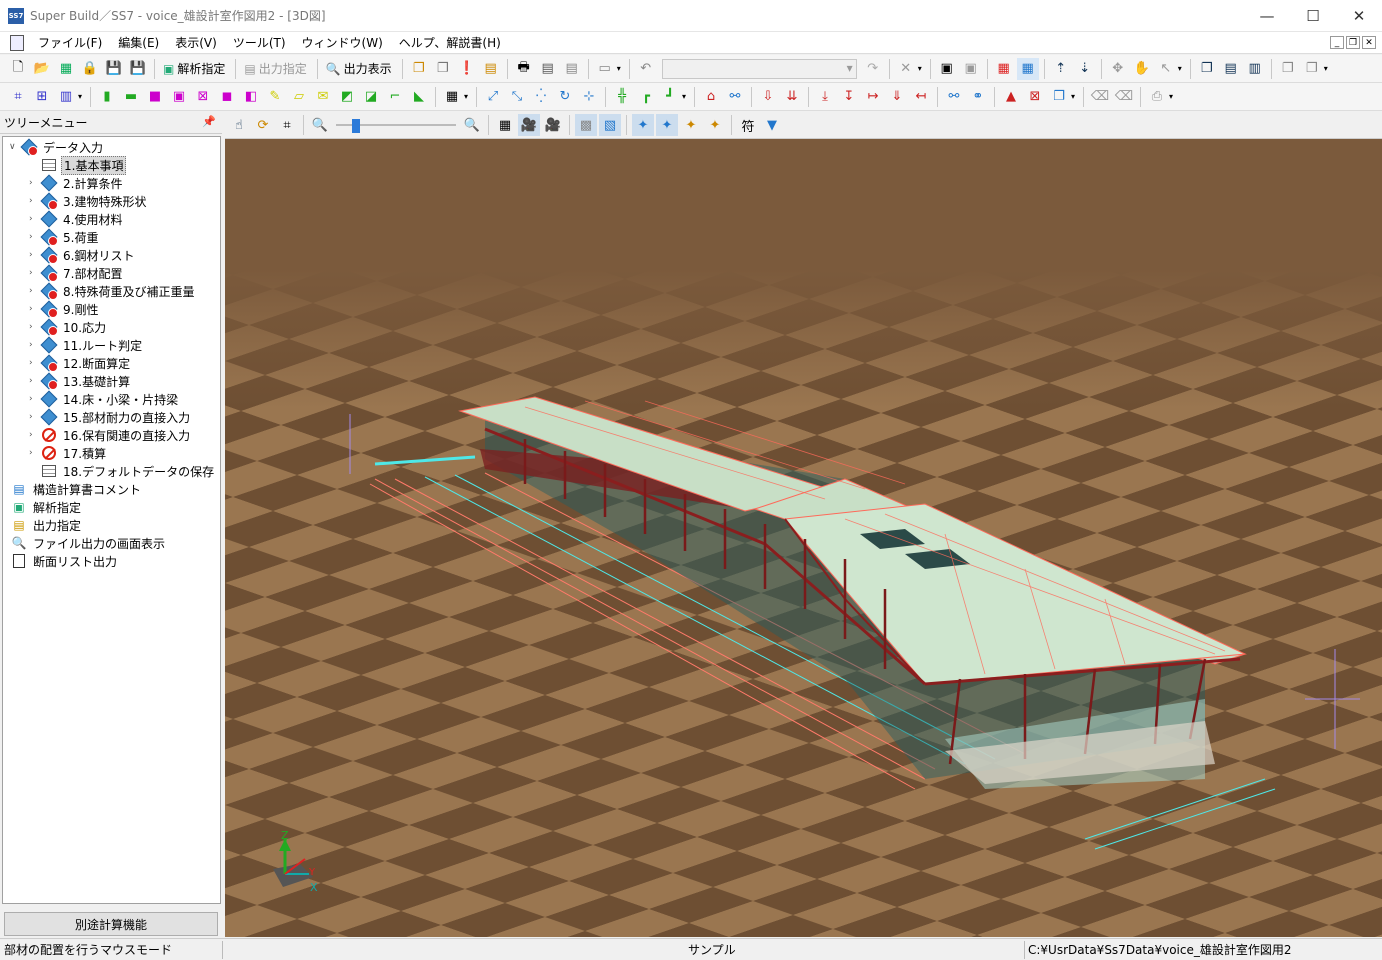 This screenshot has width=1382, height=960. I want to click on grid-red-icon: ▦, so click(1004, 69).